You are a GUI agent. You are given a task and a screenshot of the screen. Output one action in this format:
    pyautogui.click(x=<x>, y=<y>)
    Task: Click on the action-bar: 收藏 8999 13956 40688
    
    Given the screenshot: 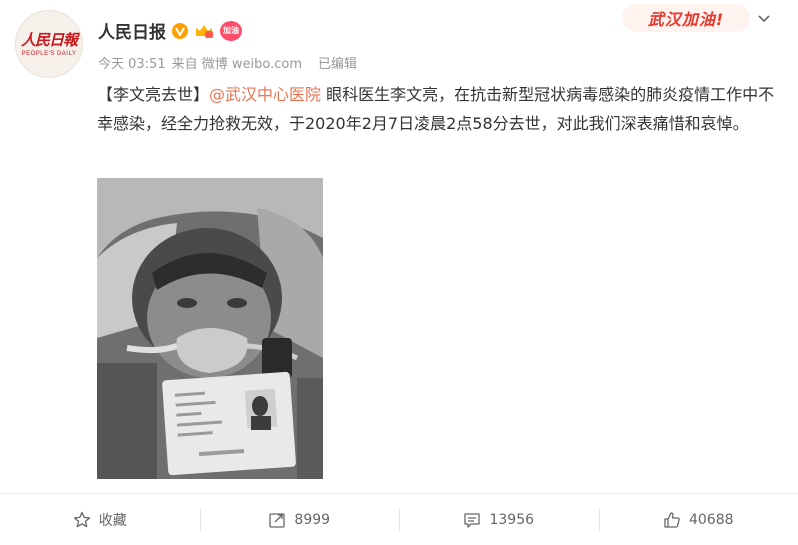 What is the action you would take?
    pyautogui.click(x=399, y=519)
    